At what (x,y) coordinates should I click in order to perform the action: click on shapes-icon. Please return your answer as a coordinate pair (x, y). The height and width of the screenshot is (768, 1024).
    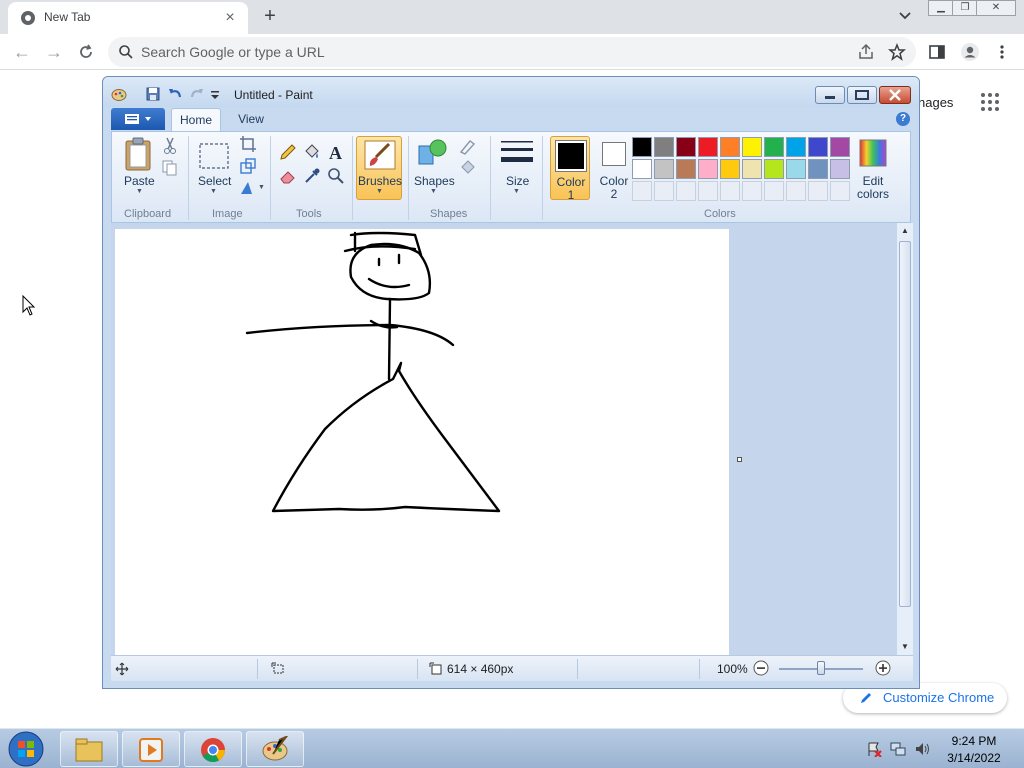
    Looking at the image, I should click on (433, 153).